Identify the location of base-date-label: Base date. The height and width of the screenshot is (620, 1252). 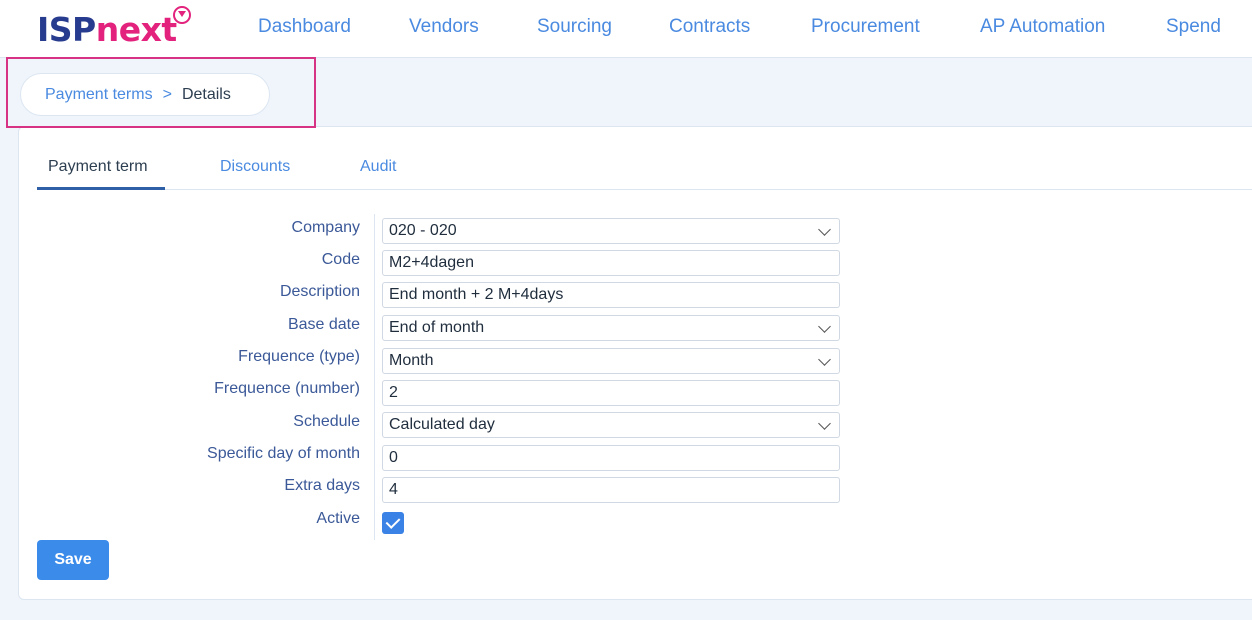
(323, 324).